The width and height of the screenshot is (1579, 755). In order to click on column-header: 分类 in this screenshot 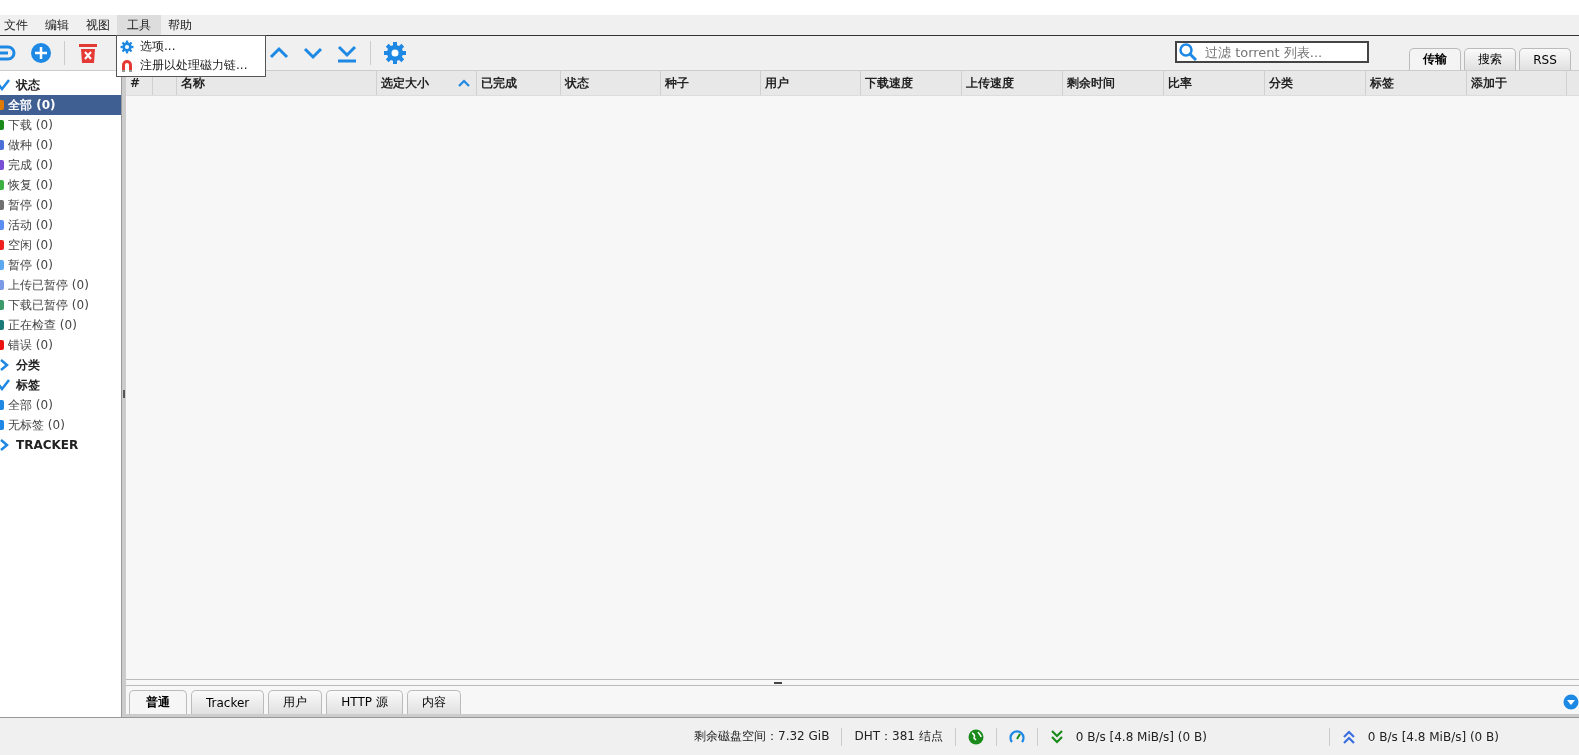, I will do `click(1315, 83)`.